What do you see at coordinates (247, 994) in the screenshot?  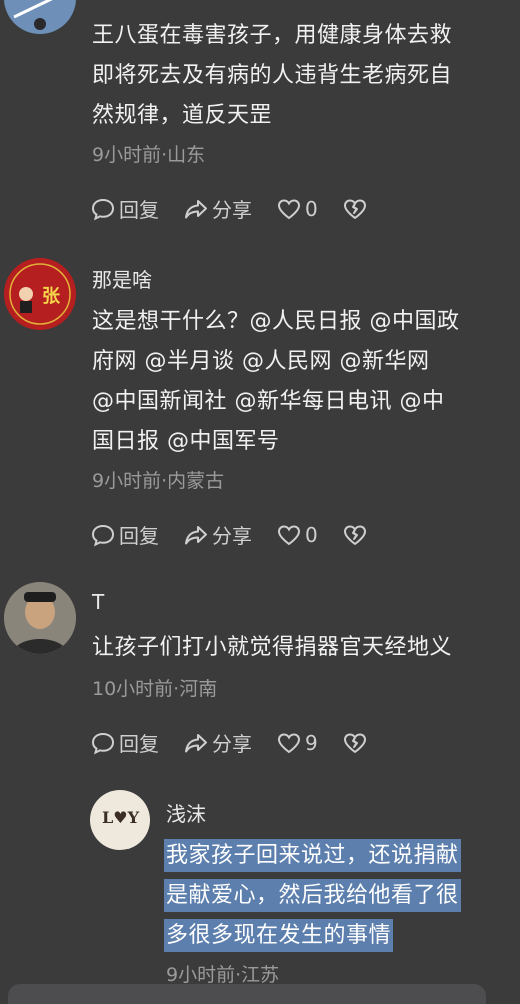 I see `bottom-input-bar` at bounding box center [247, 994].